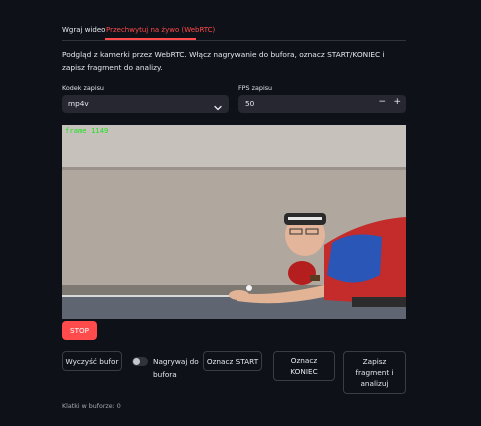 This screenshot has width=481, height=426. I want to click on buffer-status: Klatki w buforze: 0, so click(91, 406).